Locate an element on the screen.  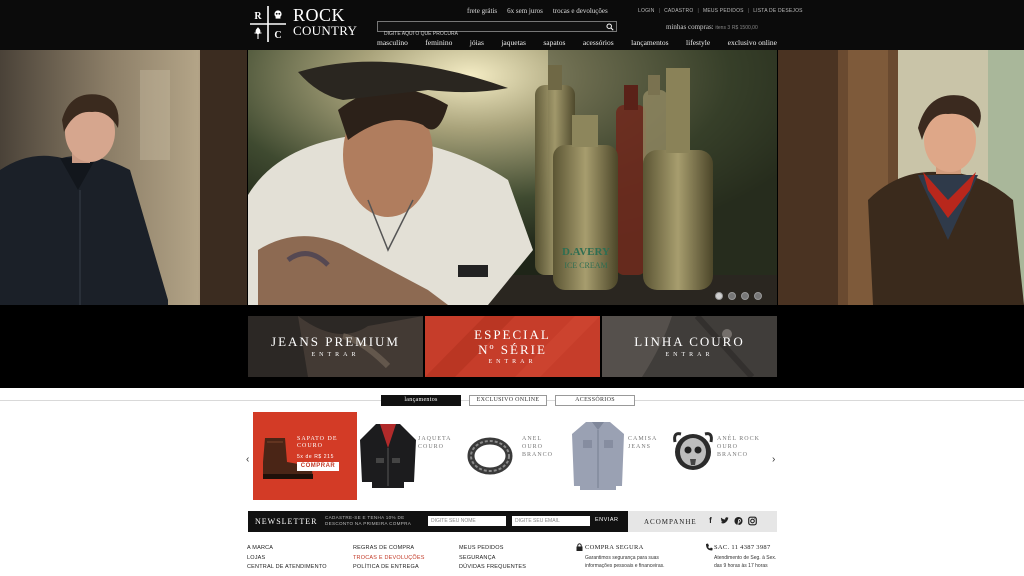
hero-right-photo is located at coordinates (901, 177).